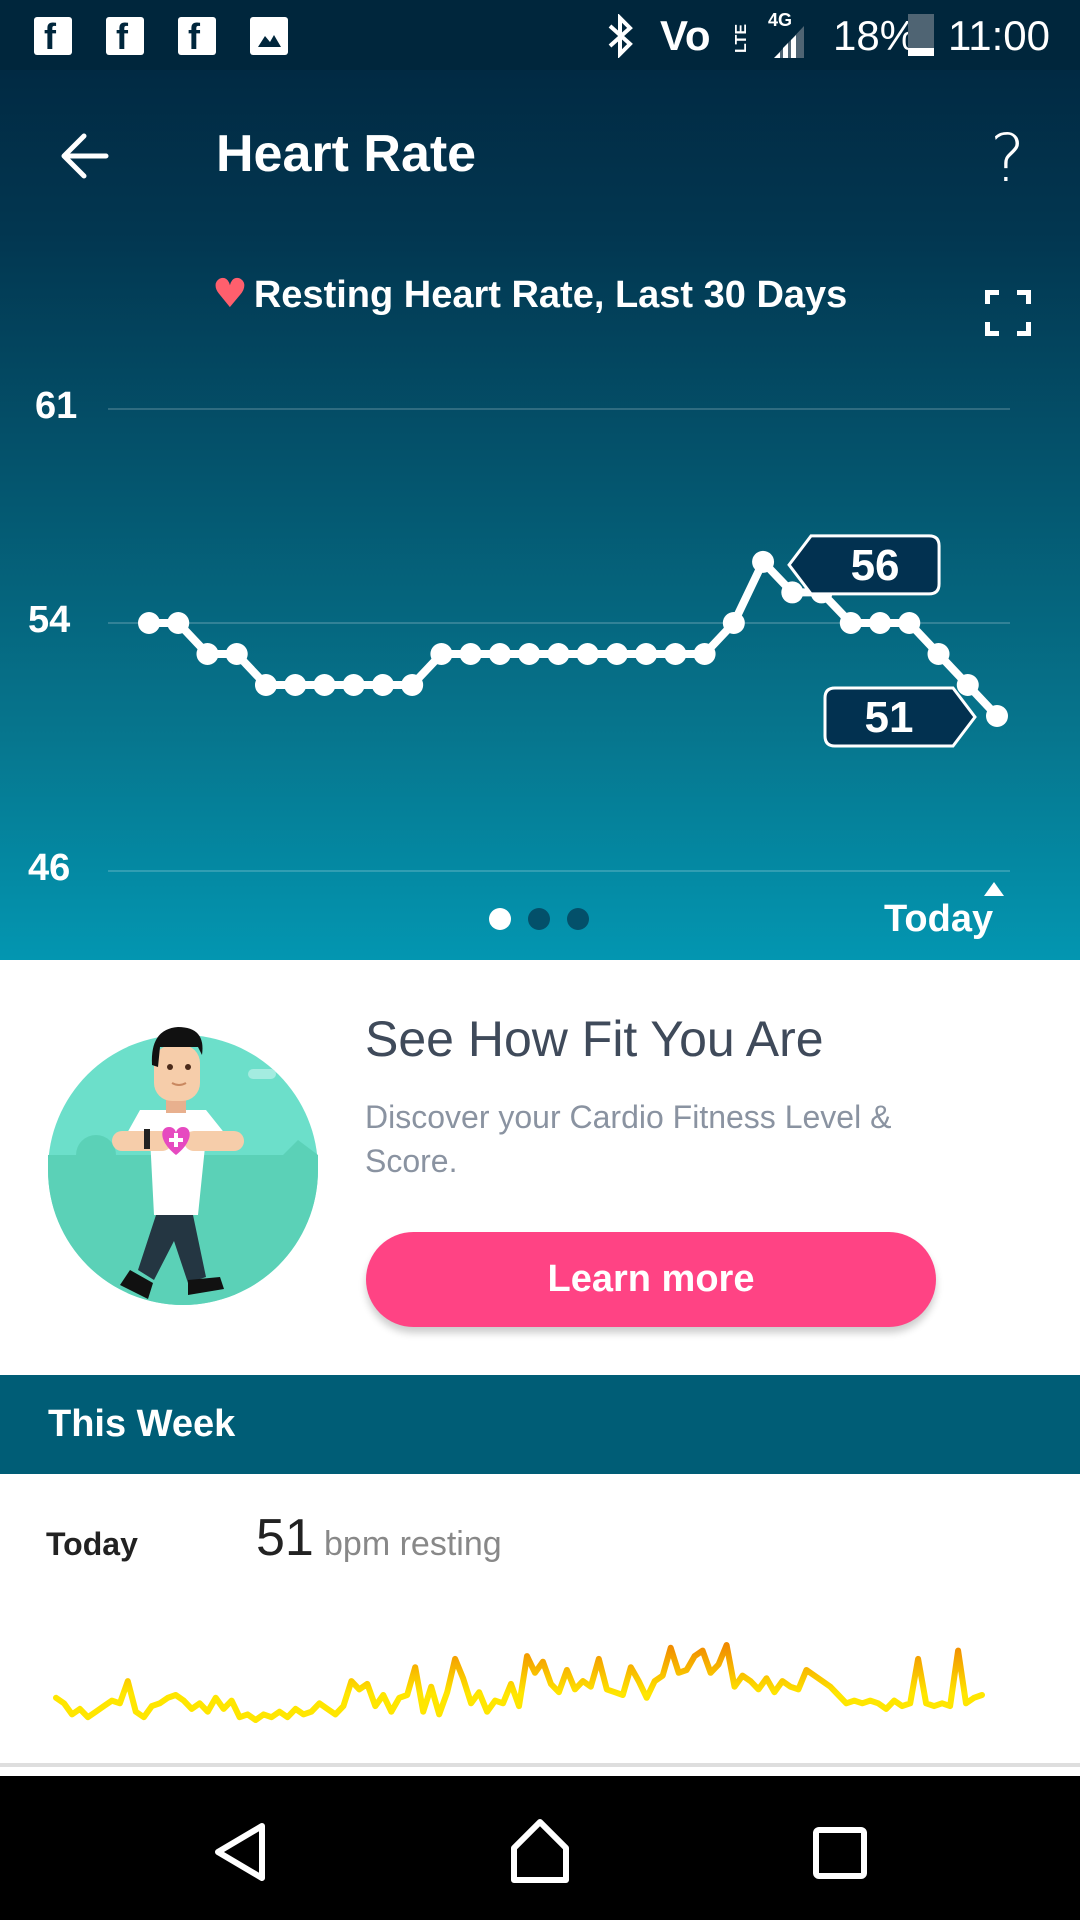 The width and height of the screenshot is (1080, 1920). I want to click on day-label: Today, so click(92, 1544).